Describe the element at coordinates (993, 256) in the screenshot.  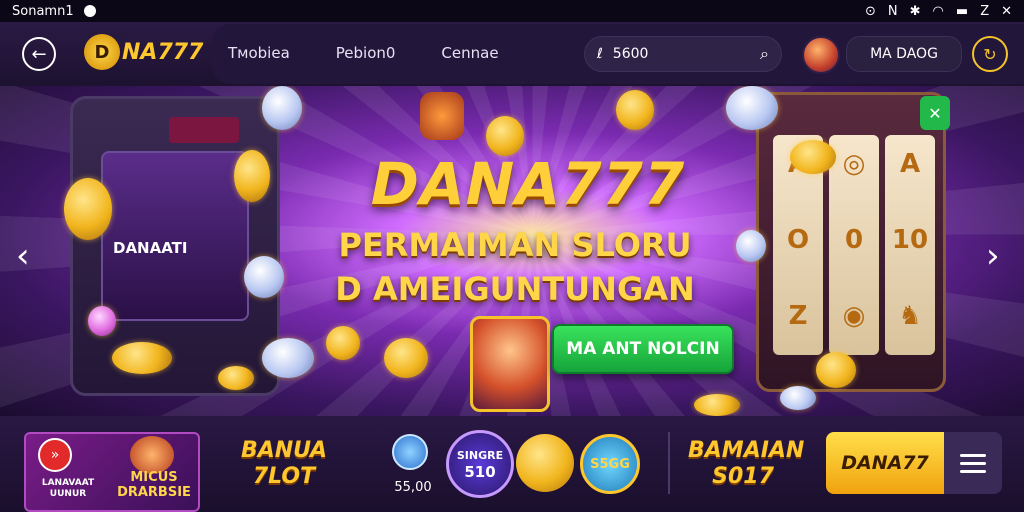
I see `chevron-right-icon: ›` at that location.